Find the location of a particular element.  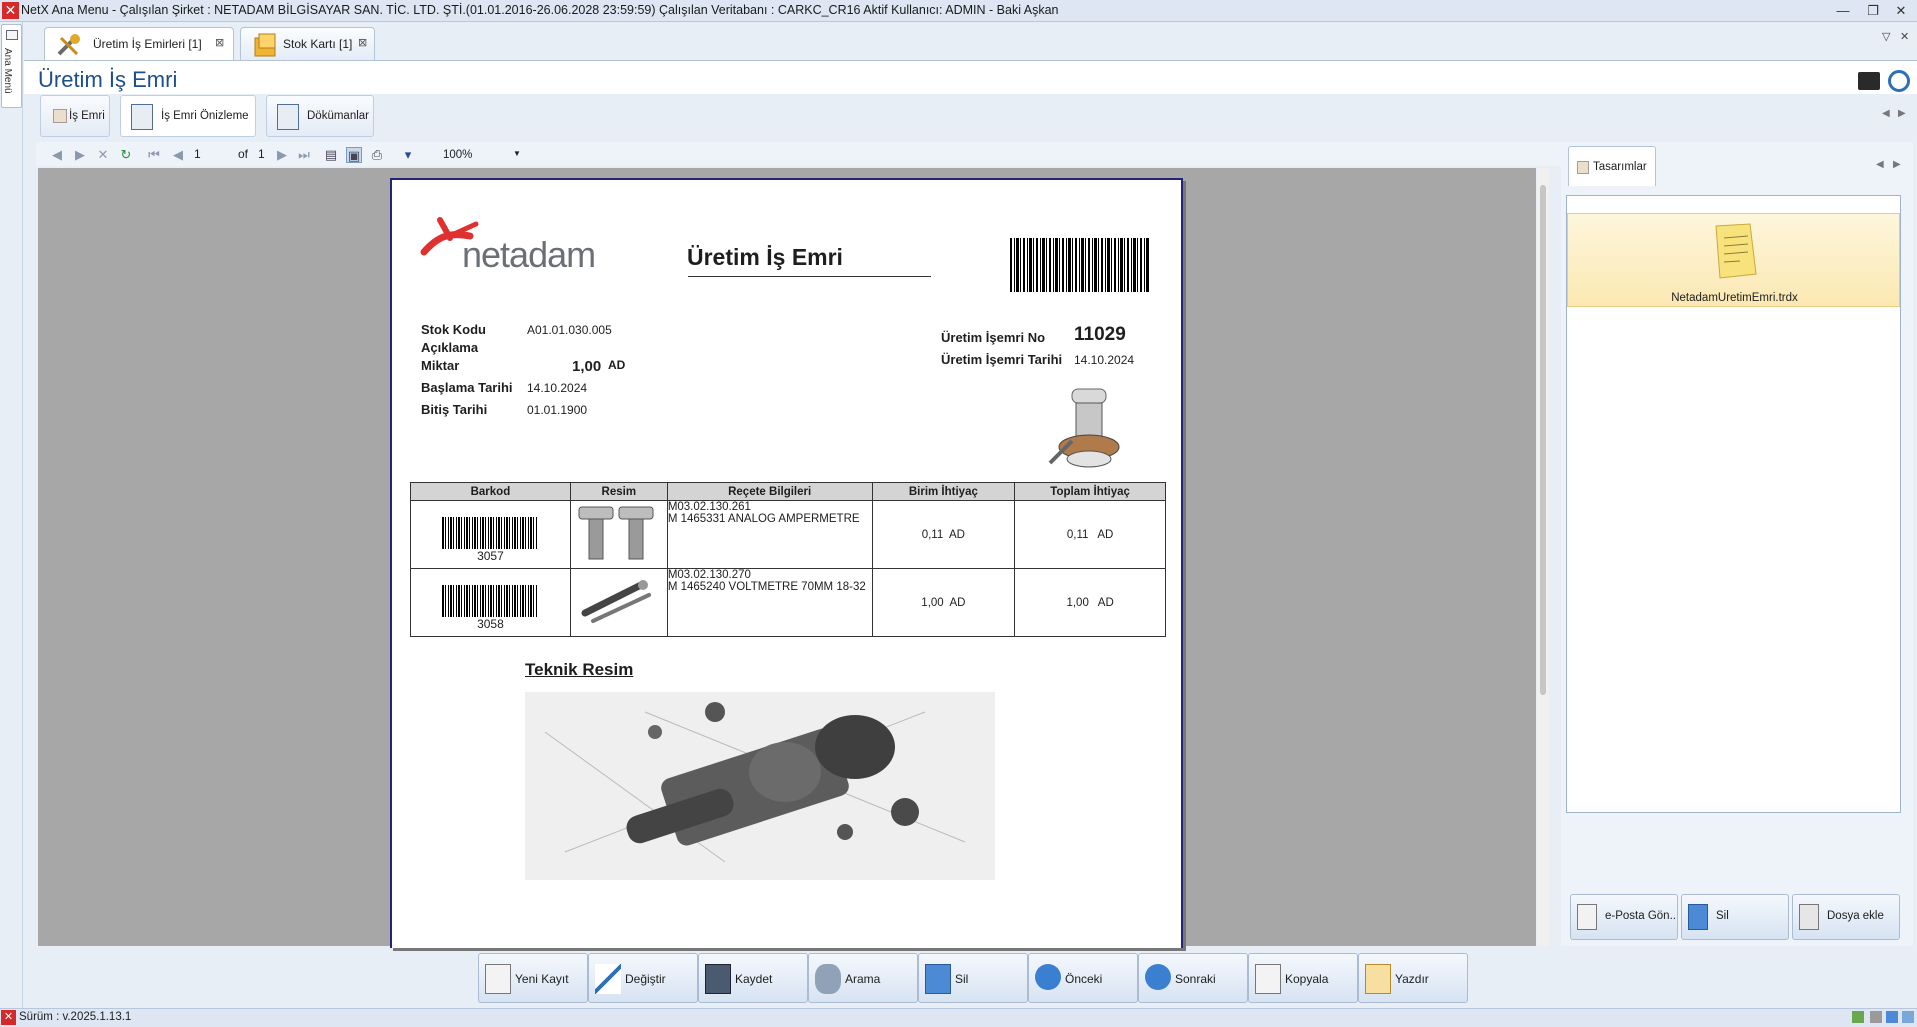

attach-file-icon is located at coordinates (1809, 917).